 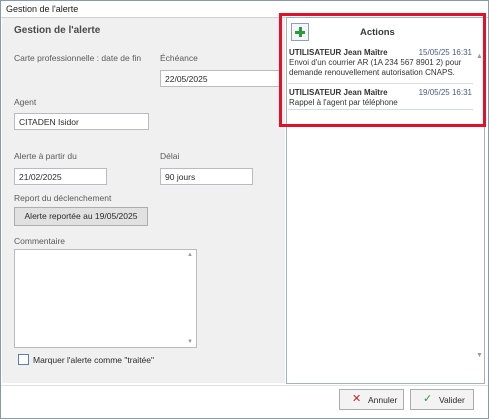 I want to click on section-title: Gestion de l'alerte, so click(x=57, y=30).